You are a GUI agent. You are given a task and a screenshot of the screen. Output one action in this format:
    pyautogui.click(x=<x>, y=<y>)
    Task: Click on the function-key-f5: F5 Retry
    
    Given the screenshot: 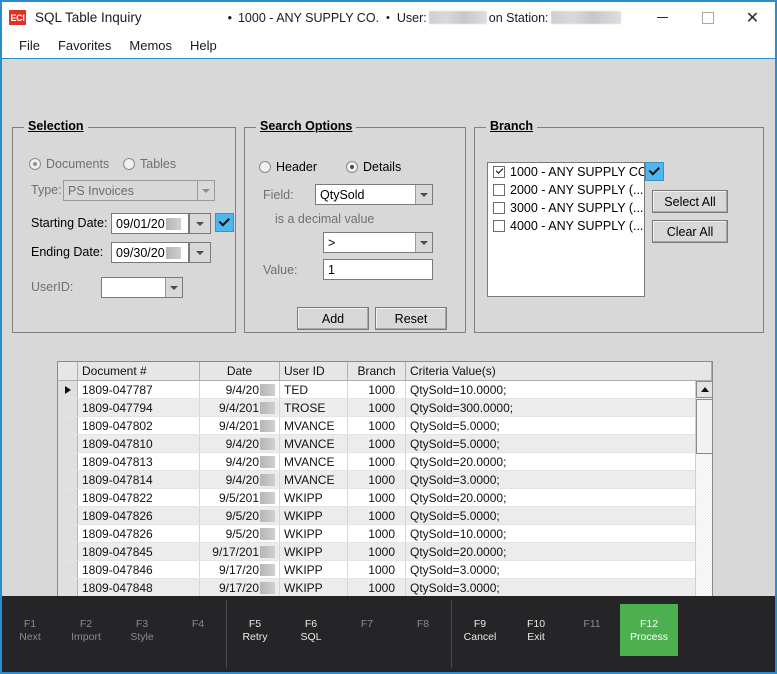 What is the action you would take?
    pyautogui.click(x=255, y=620)
    